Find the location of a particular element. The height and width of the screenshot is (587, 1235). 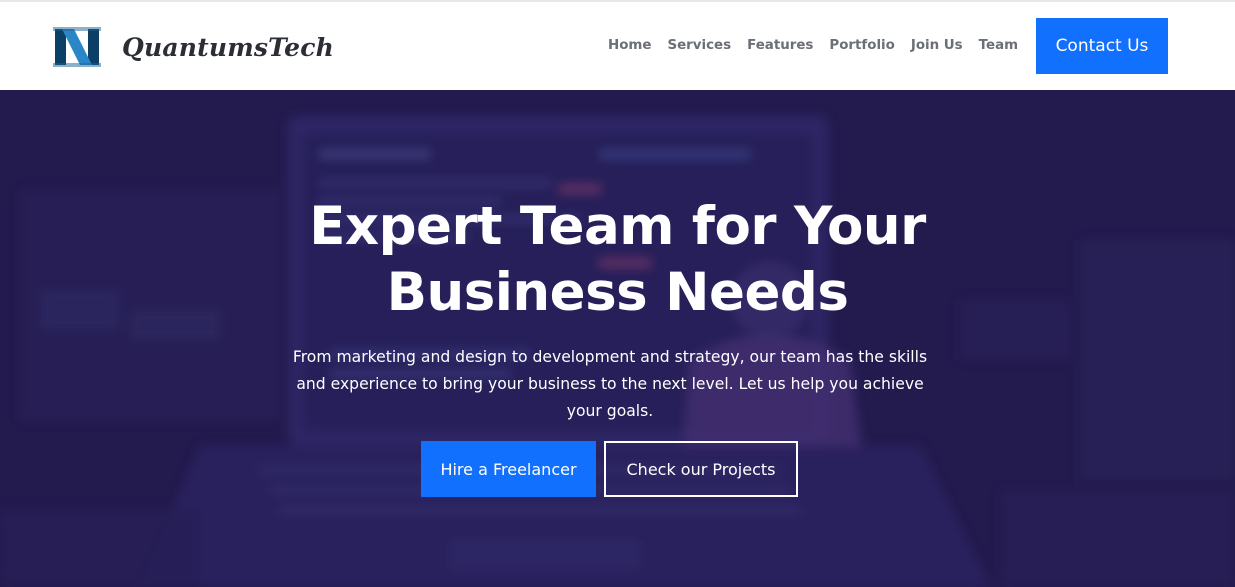

n-monogram-logo-icon is located at coordinates (77, 47).